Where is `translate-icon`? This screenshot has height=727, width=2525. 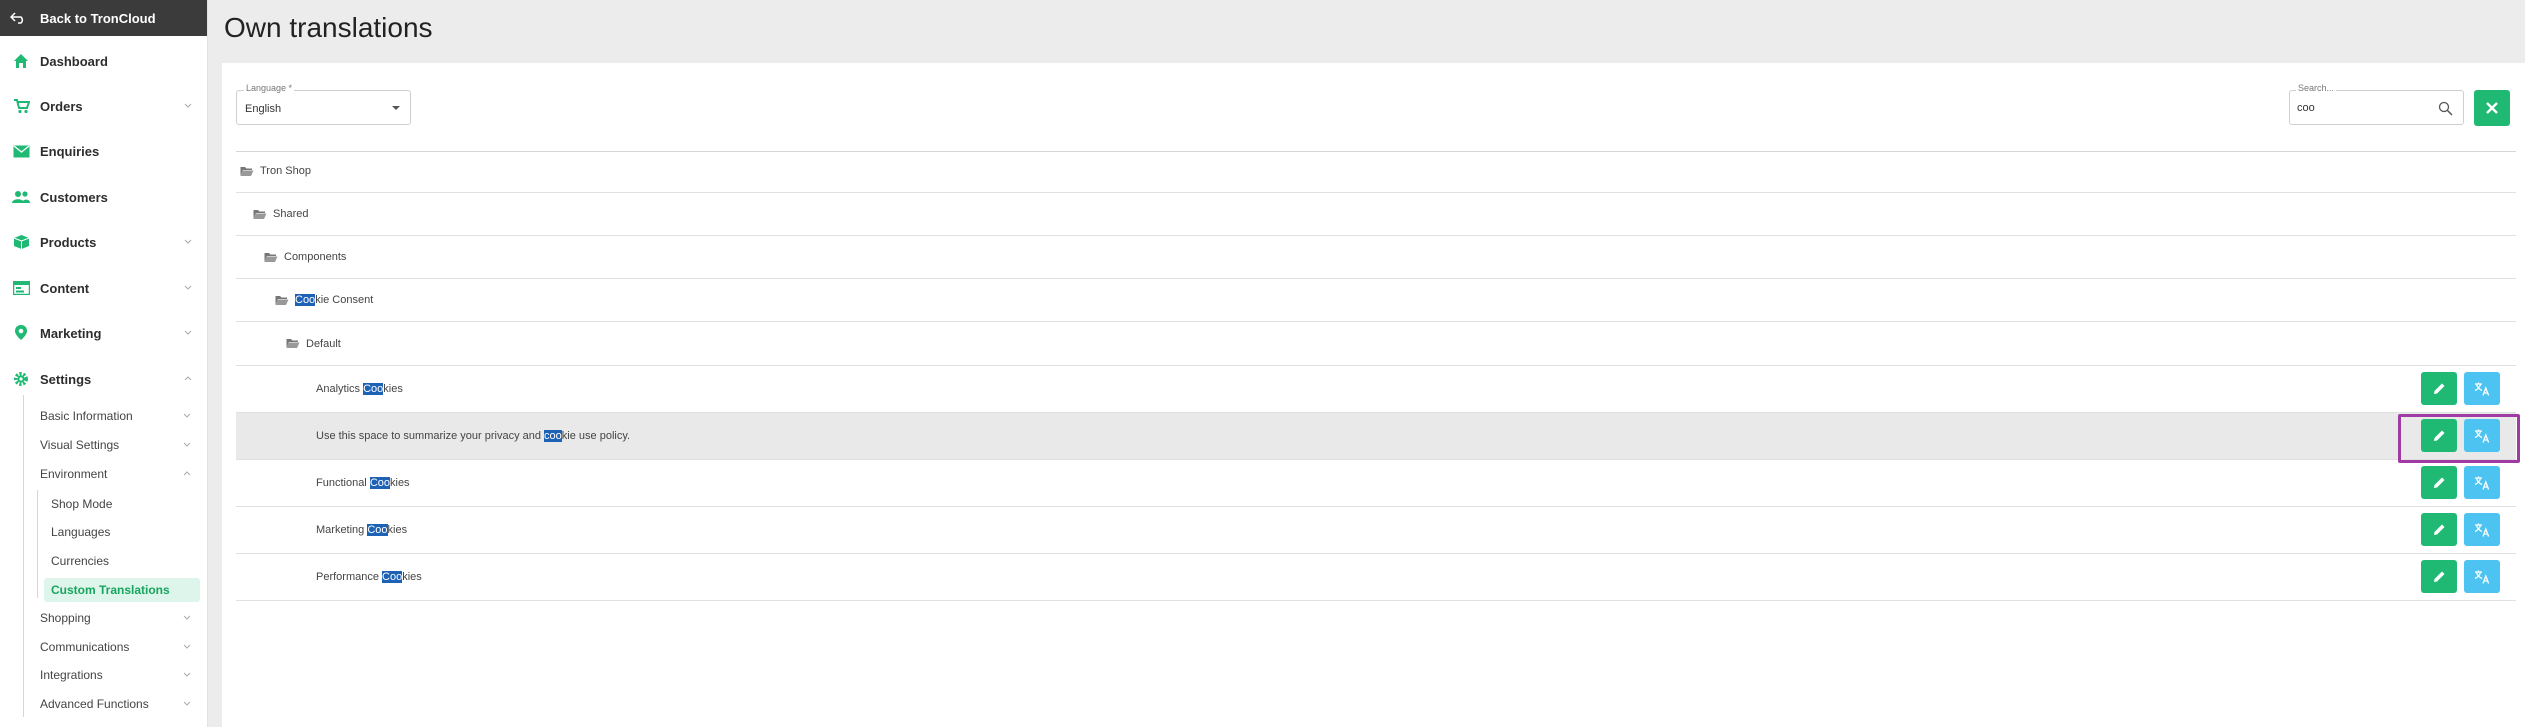 translate-icon is located at coordinates (2482, 483).